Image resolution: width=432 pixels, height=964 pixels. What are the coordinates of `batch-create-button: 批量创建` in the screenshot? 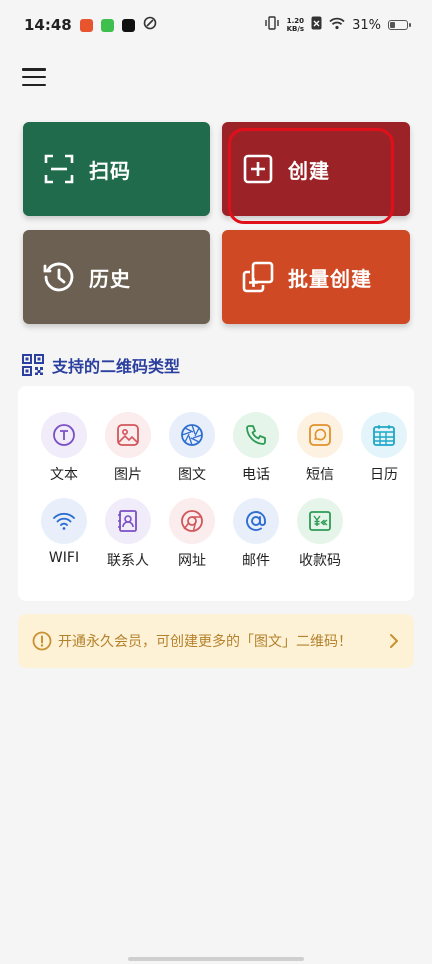 It's located at (316, 277).